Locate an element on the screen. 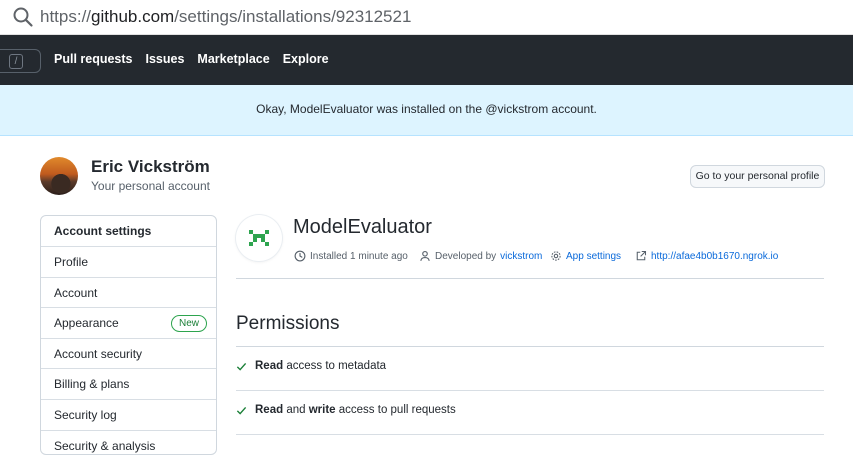 Image resolution: width=853 pixels, height=455 pixels. sidebar-item-billing: Billing & plans is located at coordinates (128, 384).